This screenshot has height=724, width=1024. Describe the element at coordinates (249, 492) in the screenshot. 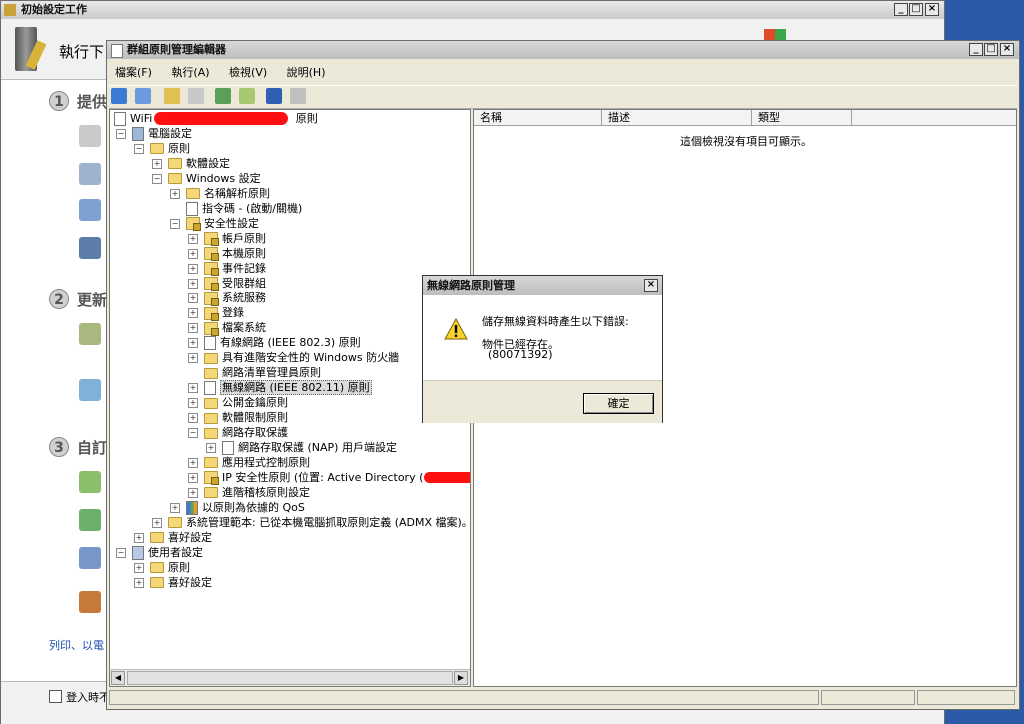

I see `tree-item: + 進階稽核原則設定` at that location.